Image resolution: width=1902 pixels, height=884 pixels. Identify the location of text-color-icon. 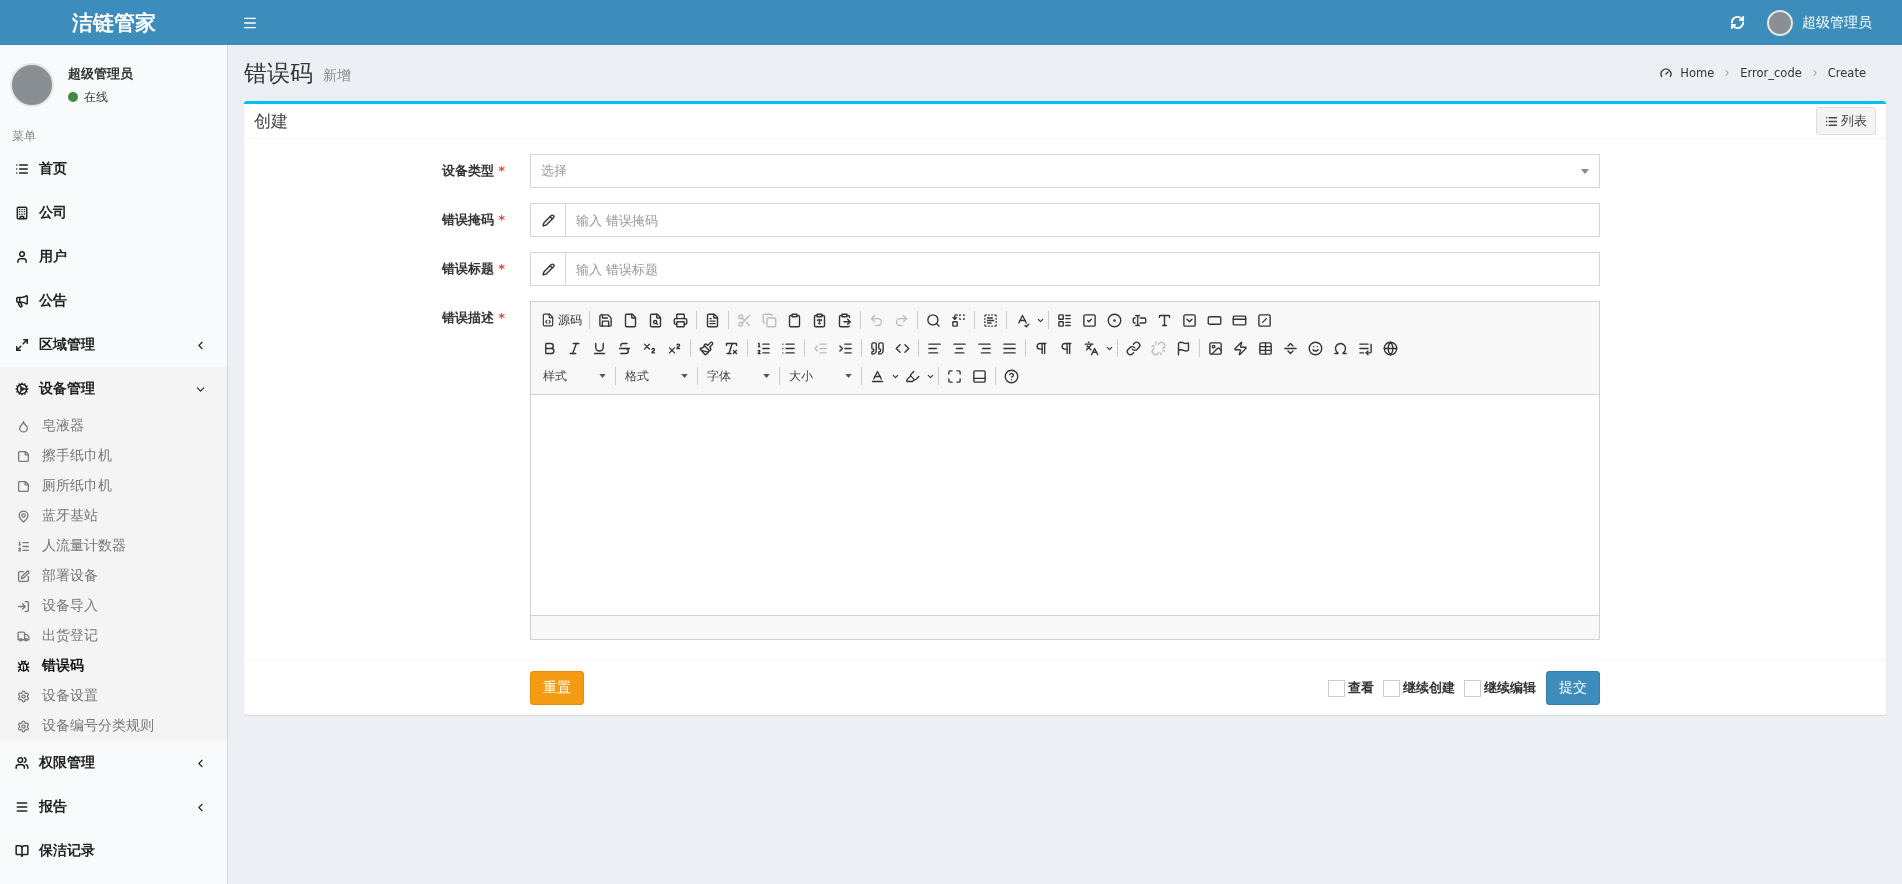
(877, 376).